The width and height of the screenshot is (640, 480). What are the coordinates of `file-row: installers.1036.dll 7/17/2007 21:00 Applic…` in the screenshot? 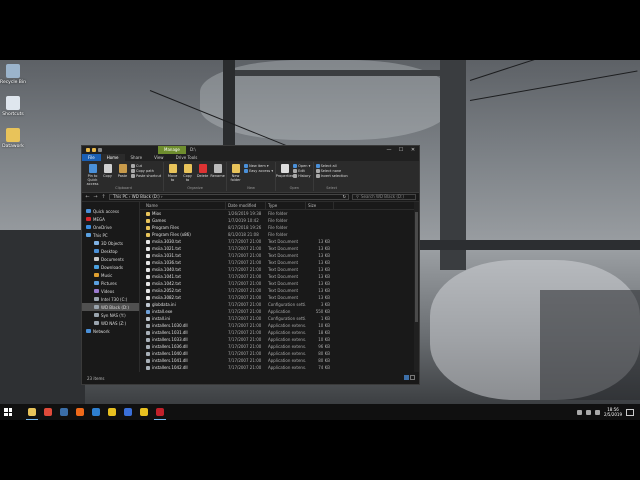 It's located at (279, 346).